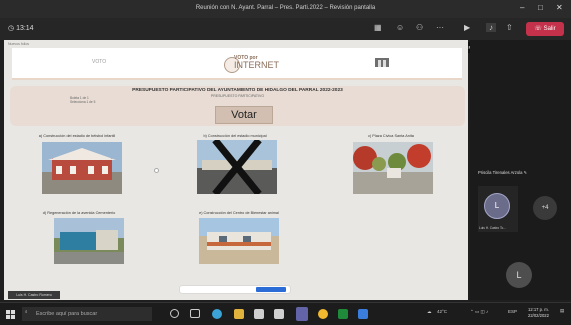  I want to click on cortana-icon, so click(174, 313).